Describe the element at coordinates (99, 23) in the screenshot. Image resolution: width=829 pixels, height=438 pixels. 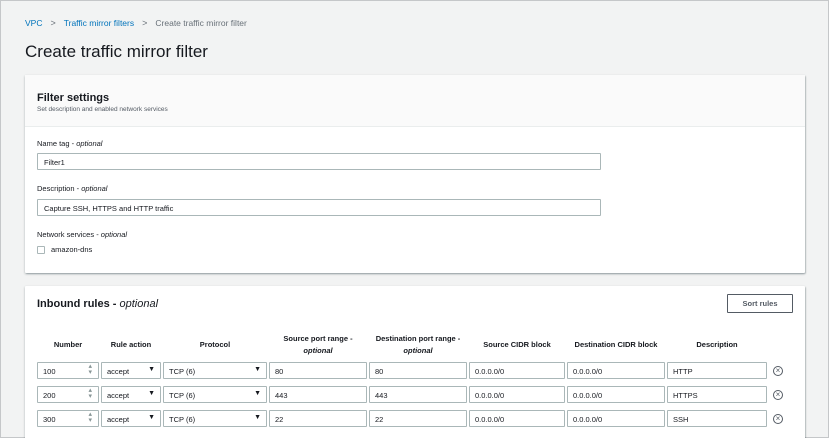
I see `breadcrumb-traffic-mirror-filters: Traffic mirror filters` at that location.